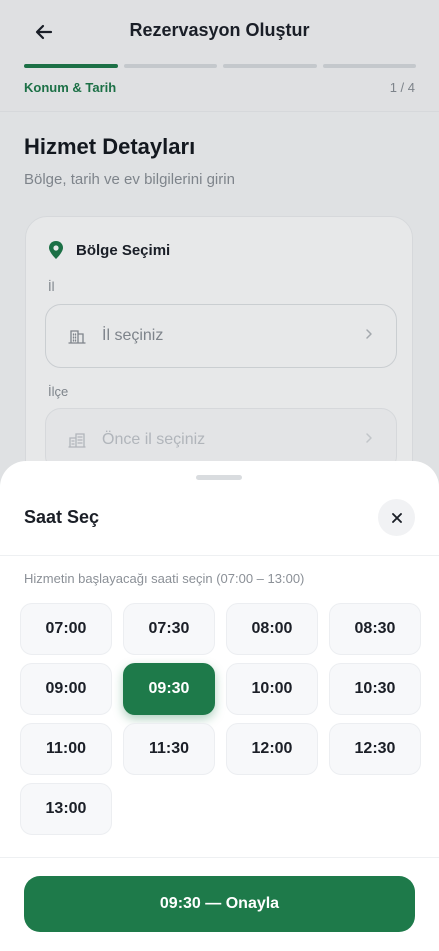  I want to click on time-slot-button: 09:00, so click(66, 689).